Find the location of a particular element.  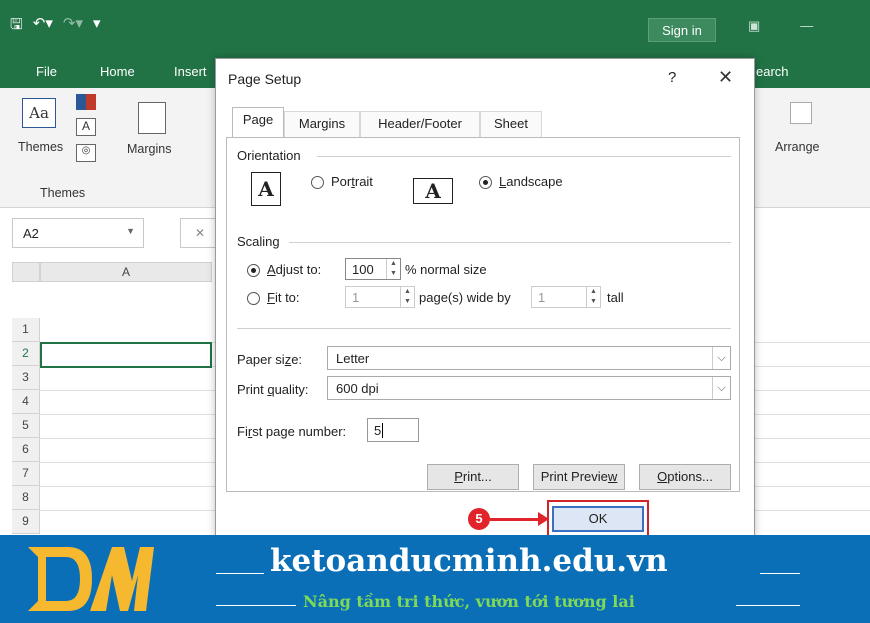

step-number-badge: 5 is located at coordinates (479, 519).